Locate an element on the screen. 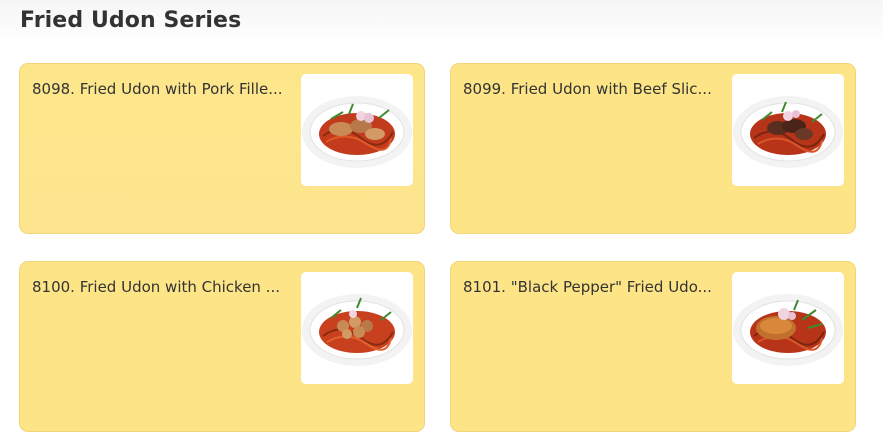  fried-udon-chicken-image is located at coordinates (357, 330).